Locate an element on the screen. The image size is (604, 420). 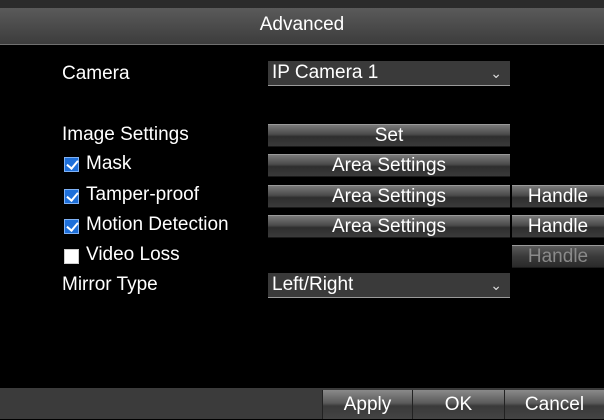
video-loss-label: Video Loss is located at coordinates (133, 254).